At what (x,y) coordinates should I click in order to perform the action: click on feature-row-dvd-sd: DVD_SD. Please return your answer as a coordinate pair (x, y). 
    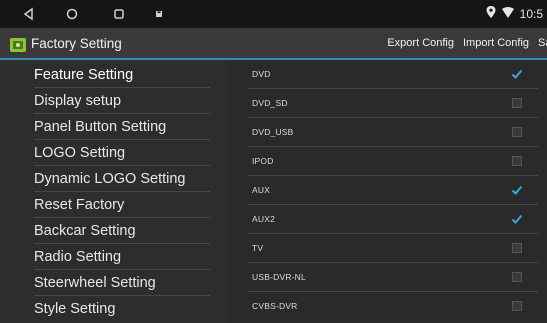
    Looking at the image, I should click on (393, 103).